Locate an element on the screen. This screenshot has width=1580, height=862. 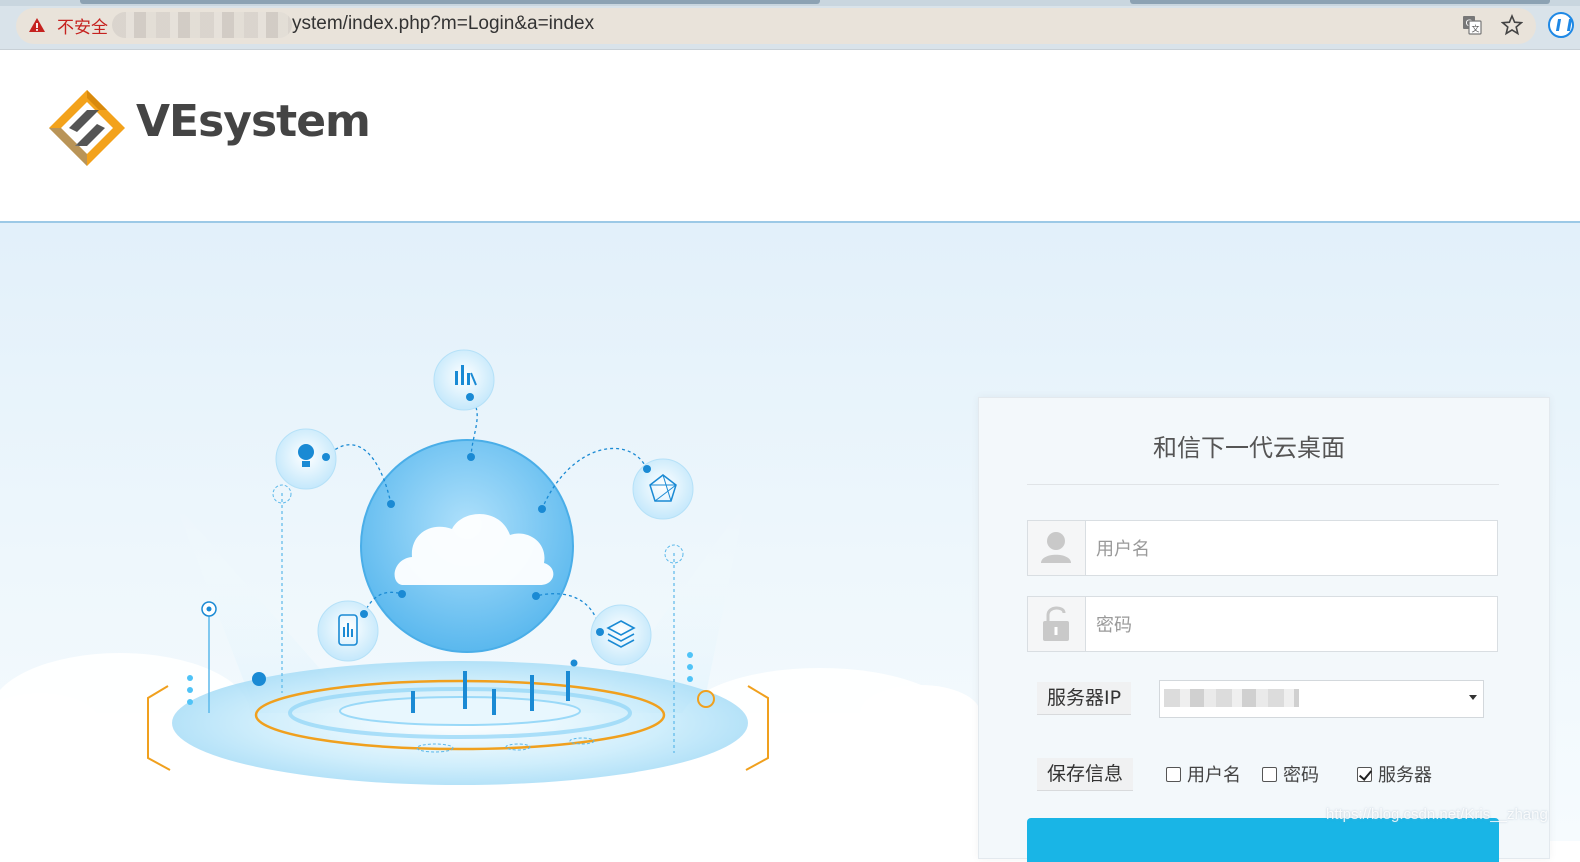
bookmark-star-icon is located at coordinates (1512, 25).